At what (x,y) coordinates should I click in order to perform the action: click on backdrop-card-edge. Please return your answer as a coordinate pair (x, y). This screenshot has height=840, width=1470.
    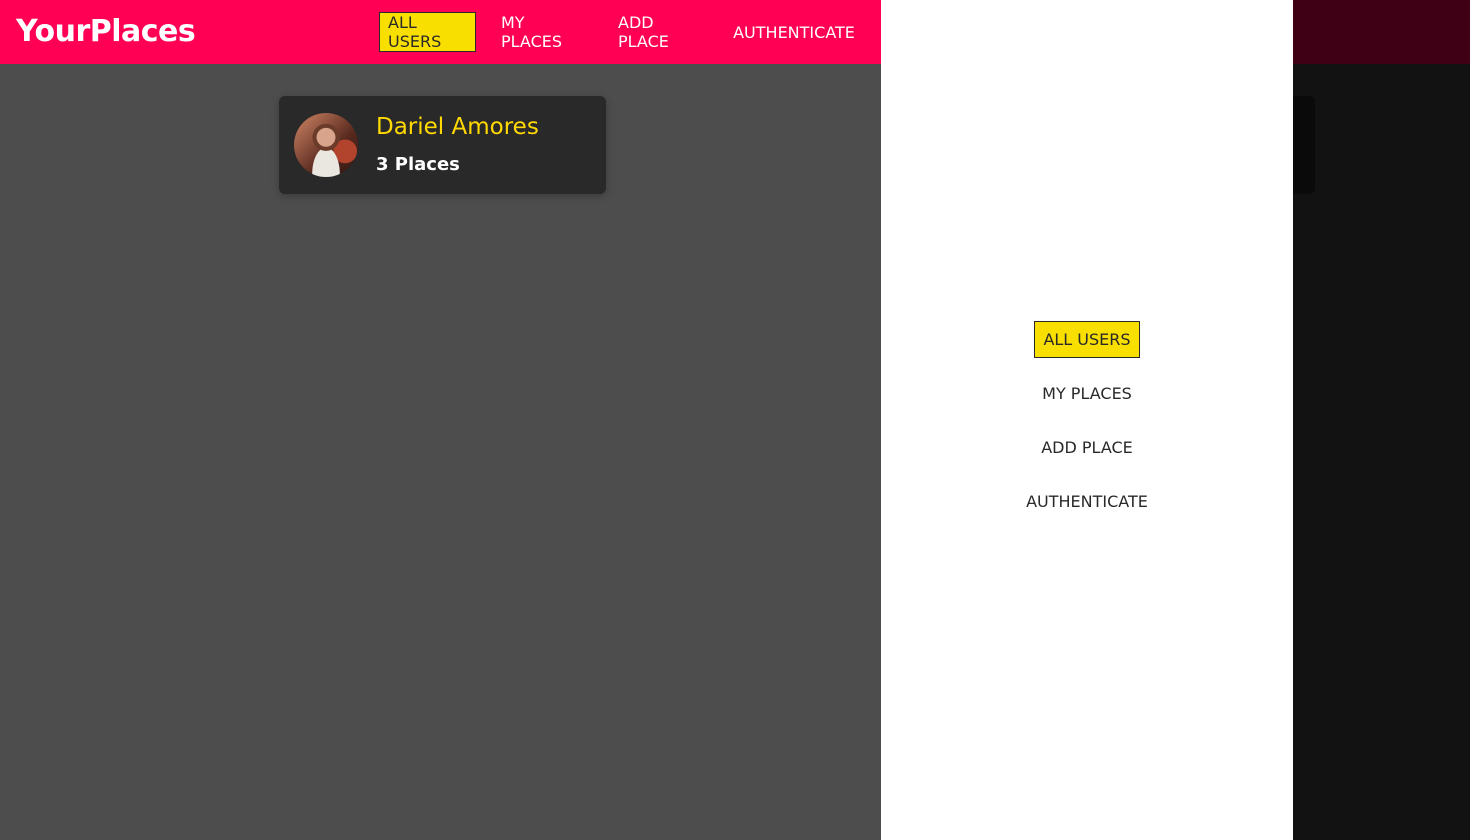
    Looking at the image, I should click on (1304, 145).